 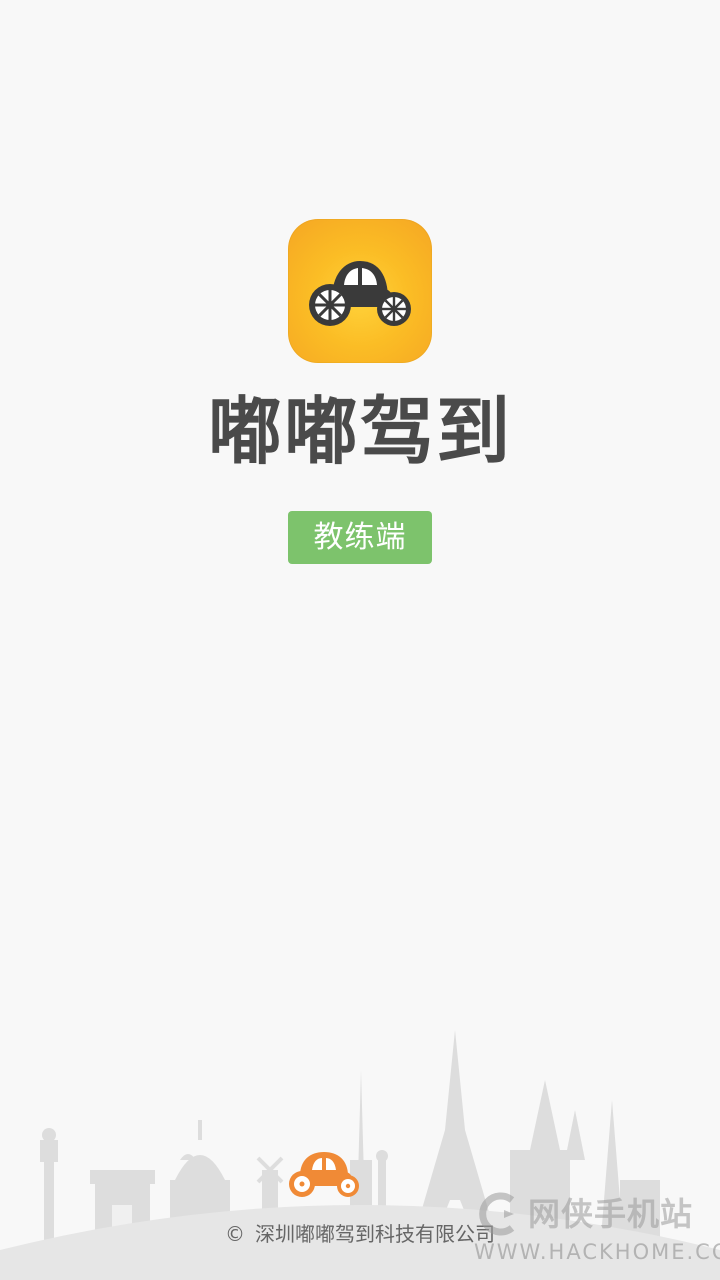 What do you see at coordinates (360, 432) in the screenshot?
I see `app-title: 嘟嘟驾到` at bounding box center [360, 432].